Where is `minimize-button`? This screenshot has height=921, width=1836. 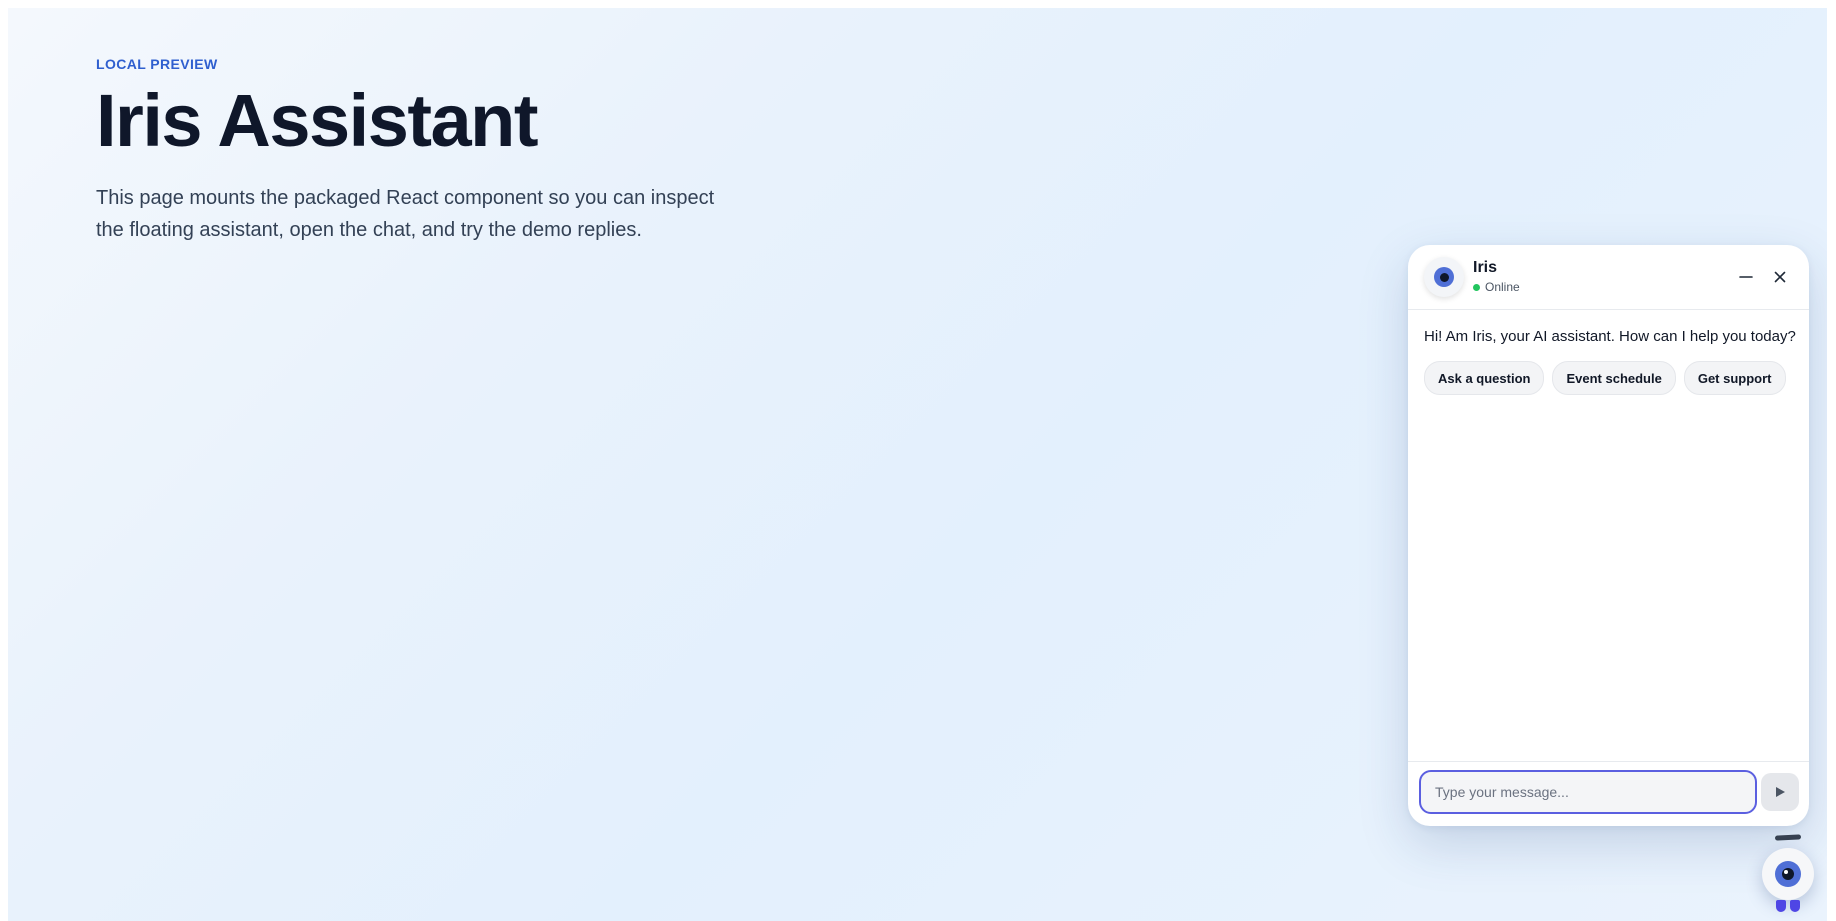
minimize-button is located at coordinates (1746, 277).